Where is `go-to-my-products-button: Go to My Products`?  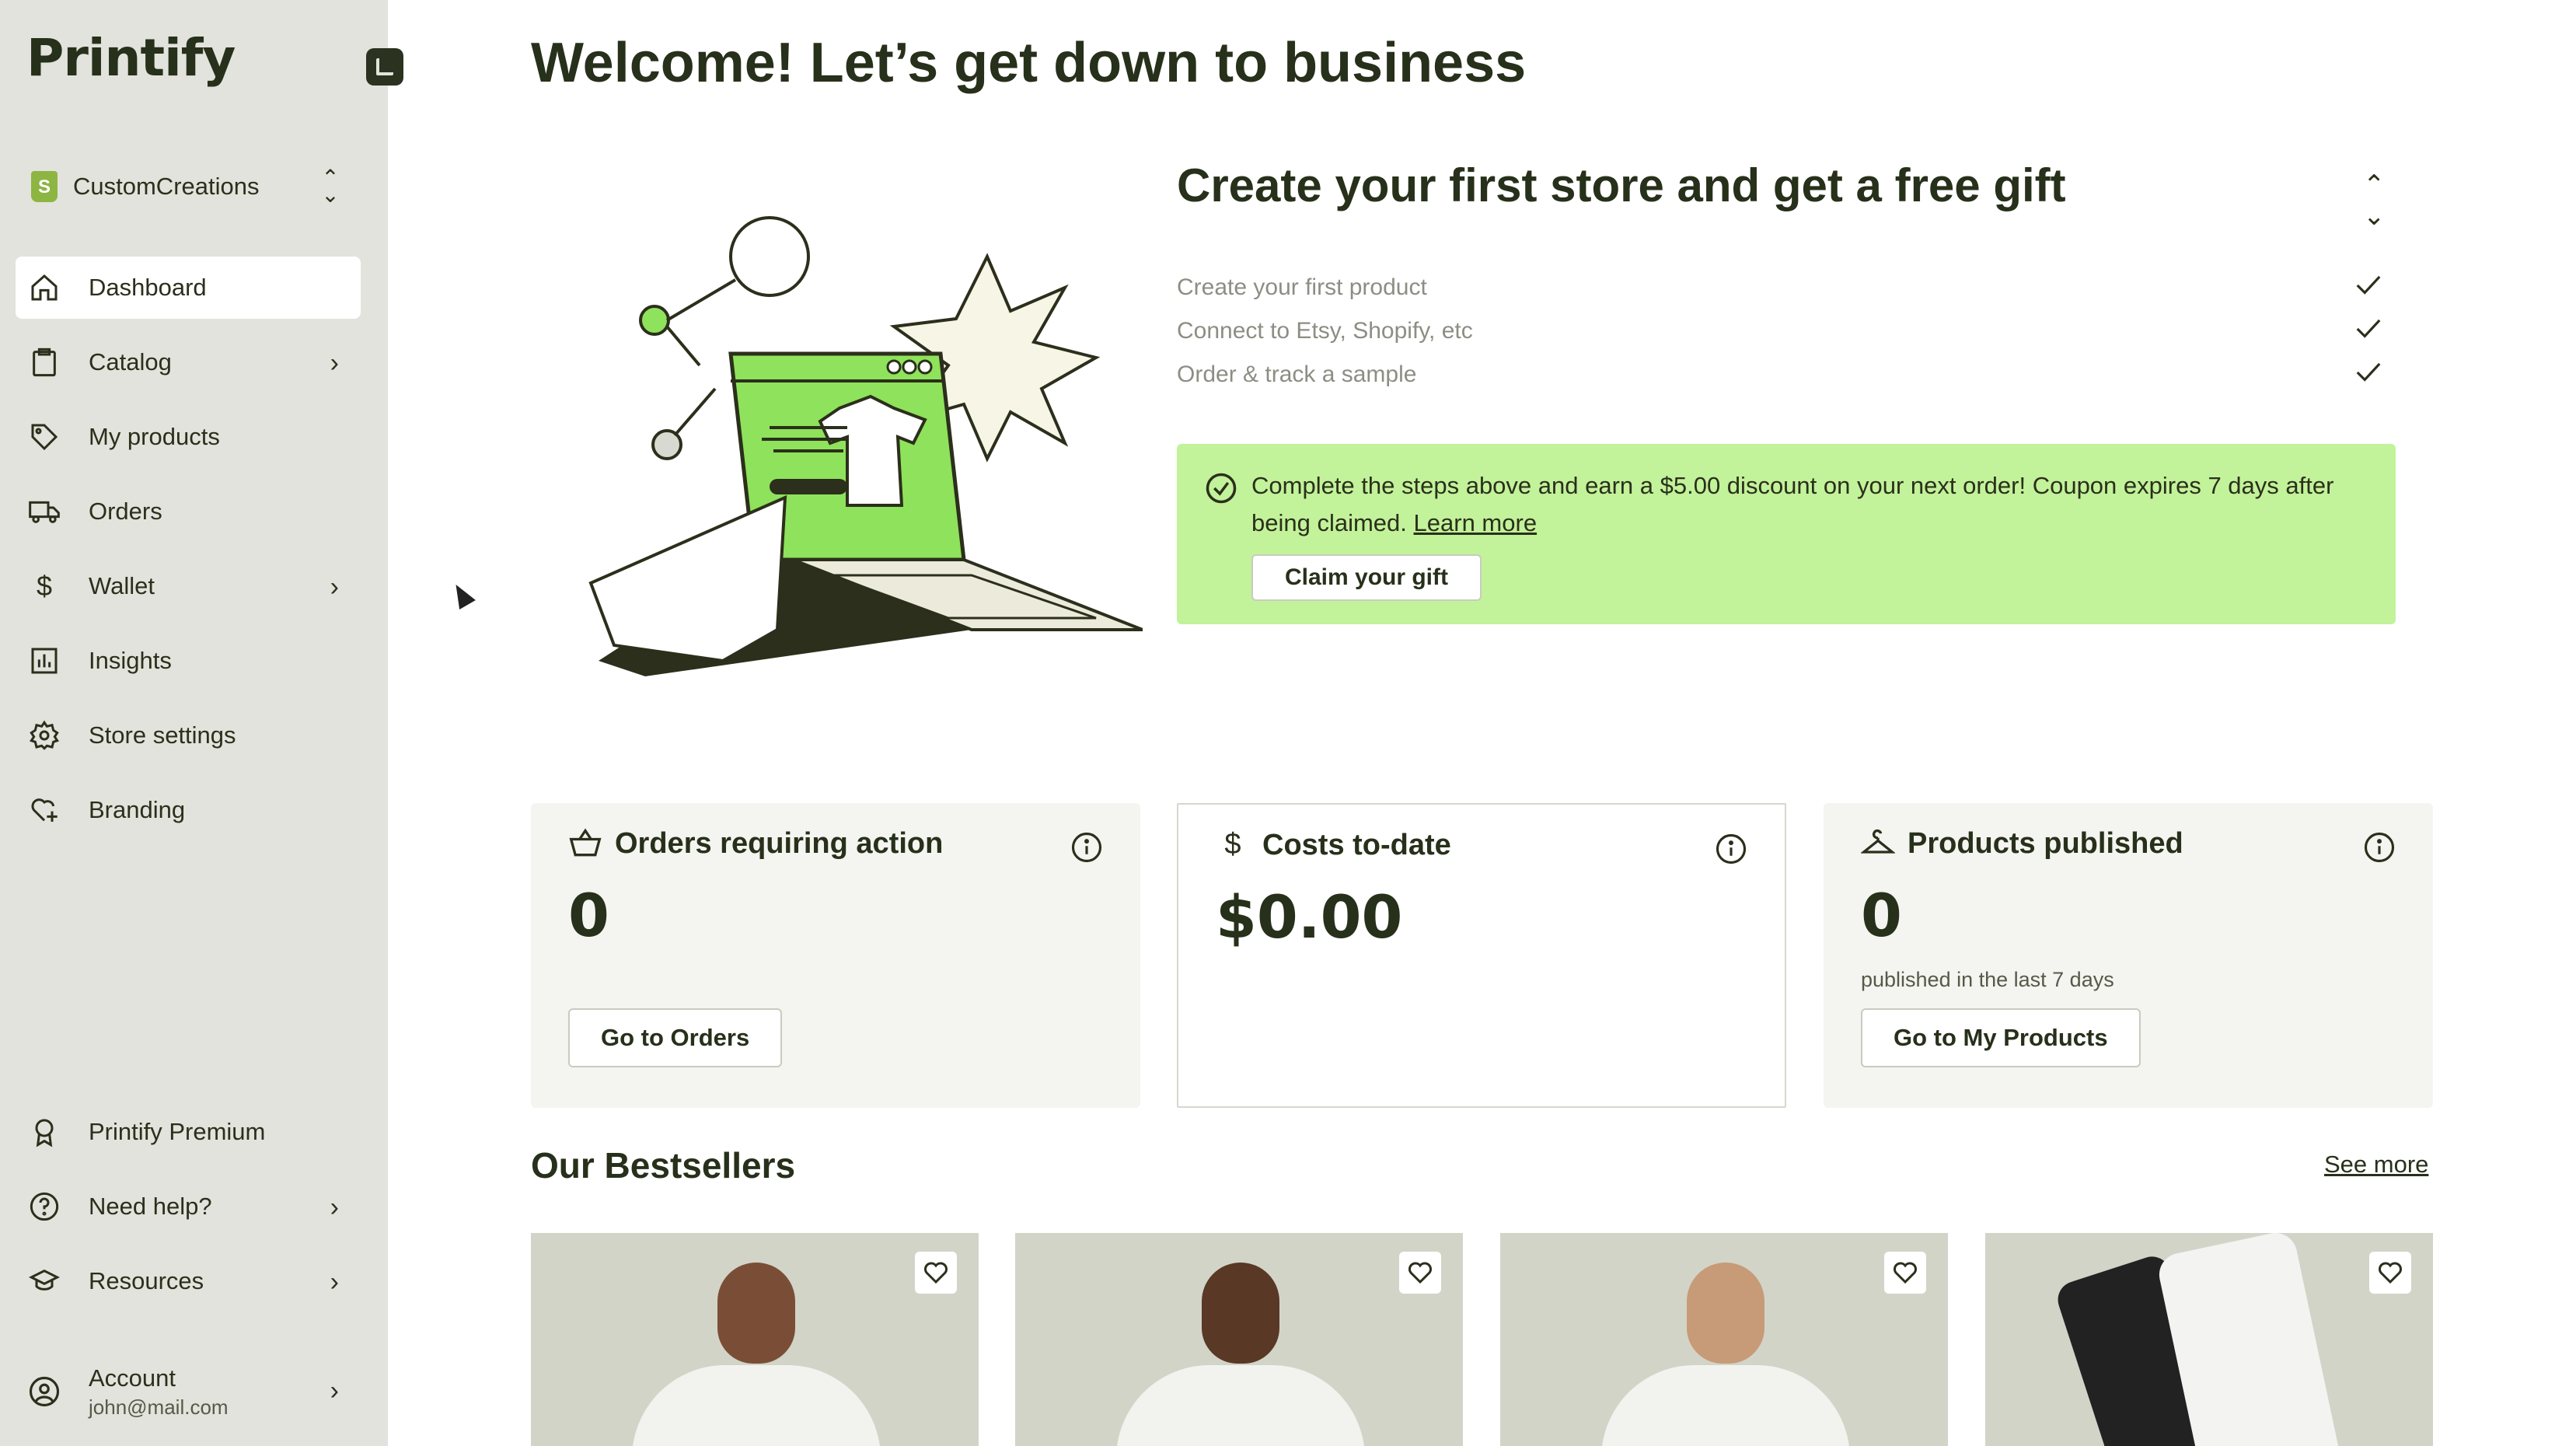 go-to-my-products-button: Go to My Products is located at coordinates (2001, 1038).